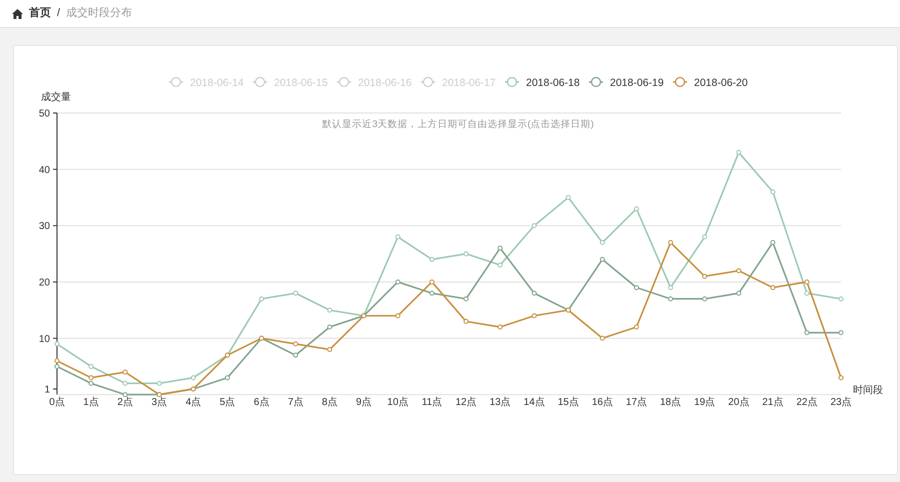  What do you see at coordinates (228, 402) in the screenshot?
I see `x-tick-label: 5点` at bounding box center [228, 402].